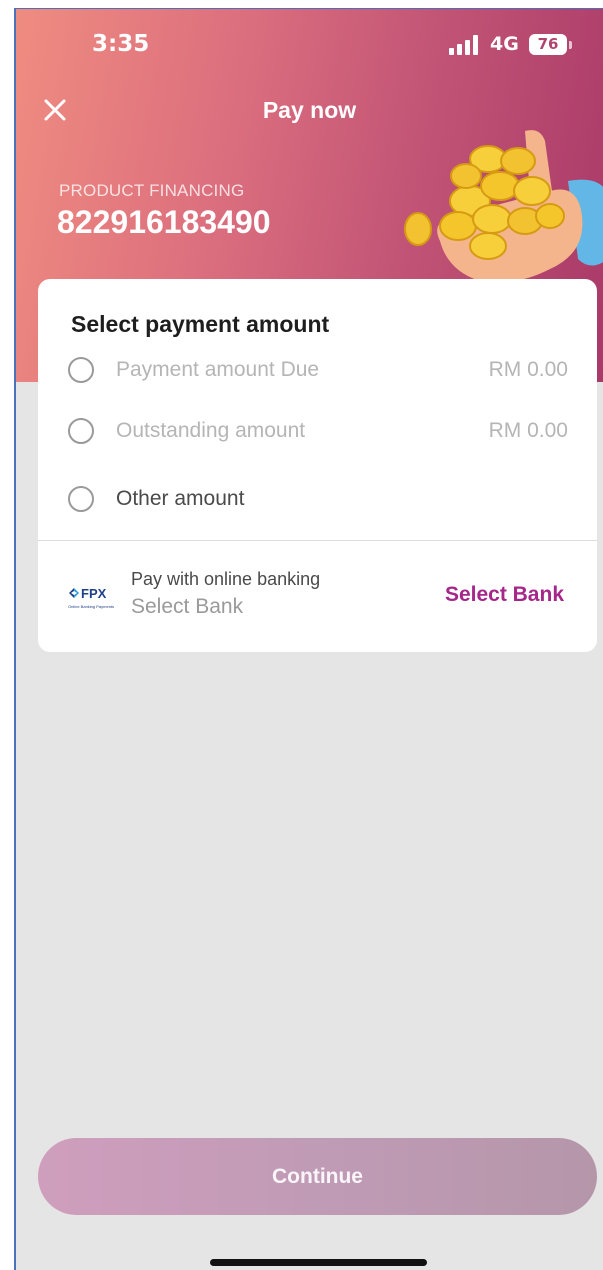 This screenshot has height=1270, width=603. I want to click on battery-icon: 76, so click(548, 44).